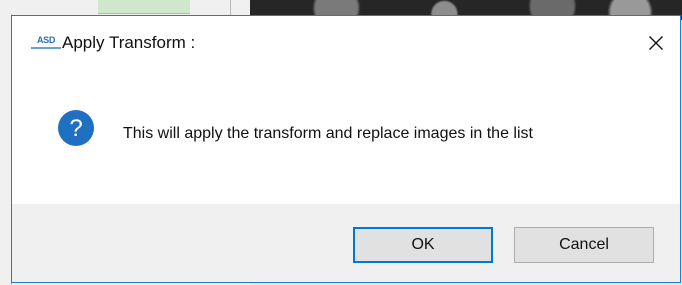 The width and height of the screenshot is (682, 285). I want to click on close-button, so click(656, 43).